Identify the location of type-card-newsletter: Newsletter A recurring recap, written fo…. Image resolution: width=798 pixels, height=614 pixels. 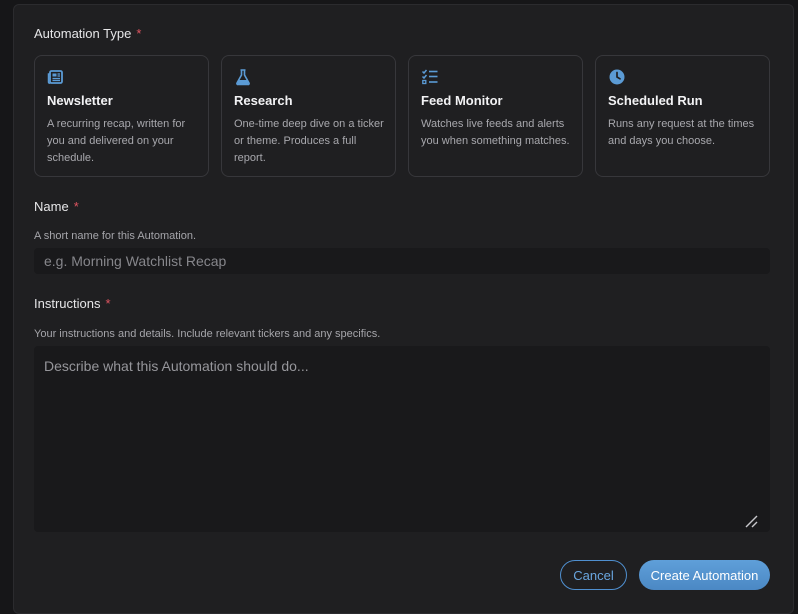
(121, 116).